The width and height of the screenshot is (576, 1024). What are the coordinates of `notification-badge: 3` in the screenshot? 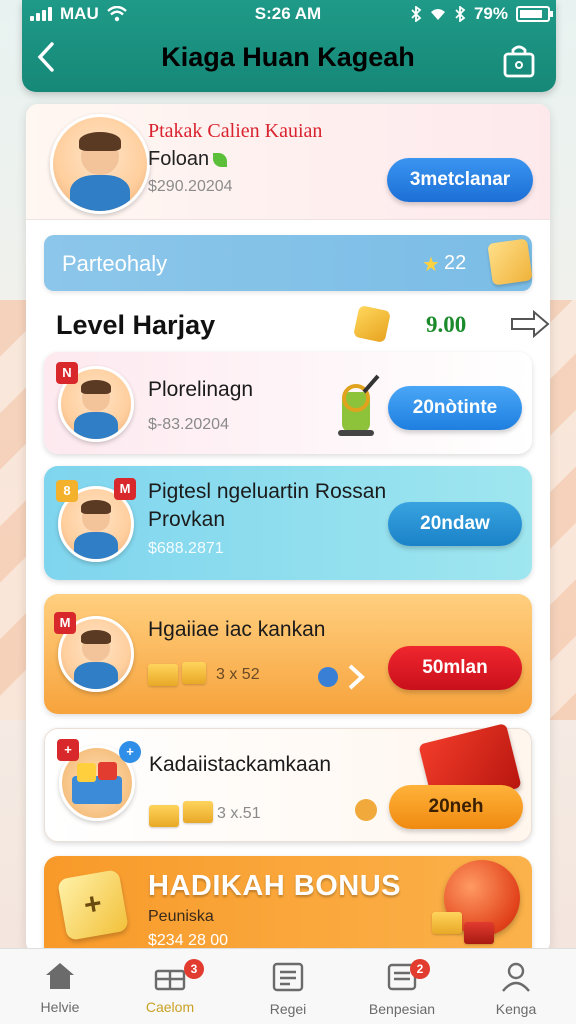 It's located at (194, 969).